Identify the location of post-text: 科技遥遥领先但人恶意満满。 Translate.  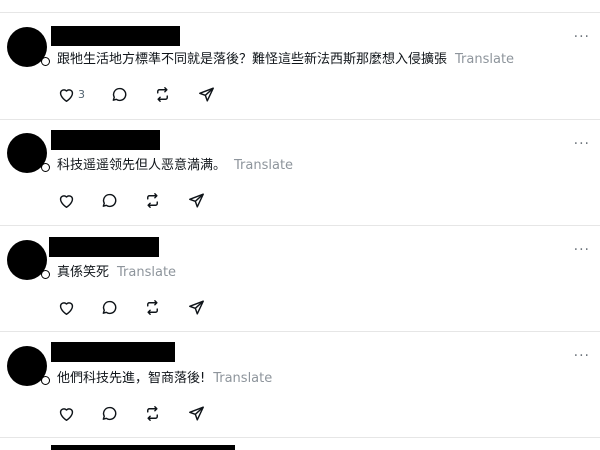
(175, 166).